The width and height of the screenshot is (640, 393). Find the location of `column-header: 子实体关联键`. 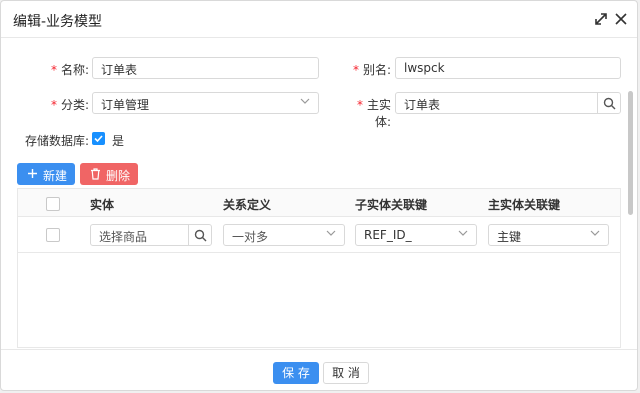

column-header: 子实体关联键 is located at coordinates (391, 205).